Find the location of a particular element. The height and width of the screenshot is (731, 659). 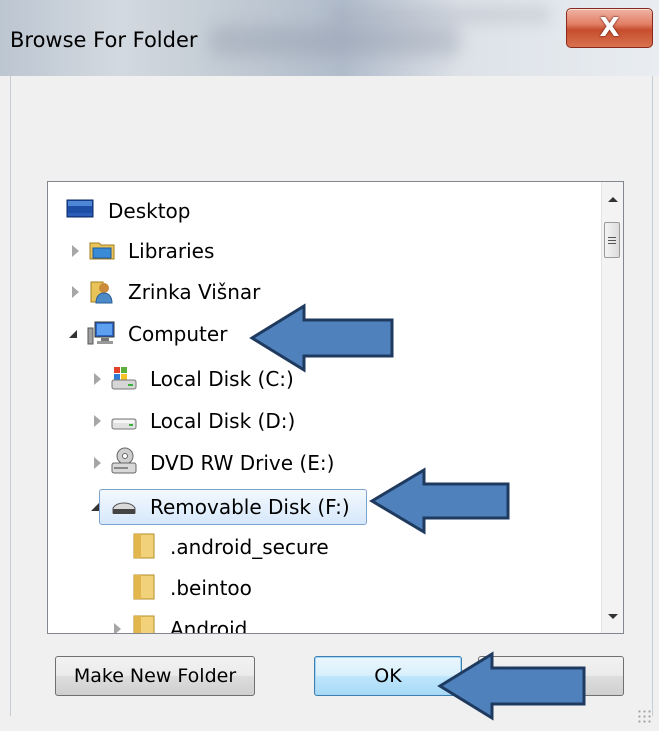

title-bar: Browse For Folder X is located at coordinates (329, 38).